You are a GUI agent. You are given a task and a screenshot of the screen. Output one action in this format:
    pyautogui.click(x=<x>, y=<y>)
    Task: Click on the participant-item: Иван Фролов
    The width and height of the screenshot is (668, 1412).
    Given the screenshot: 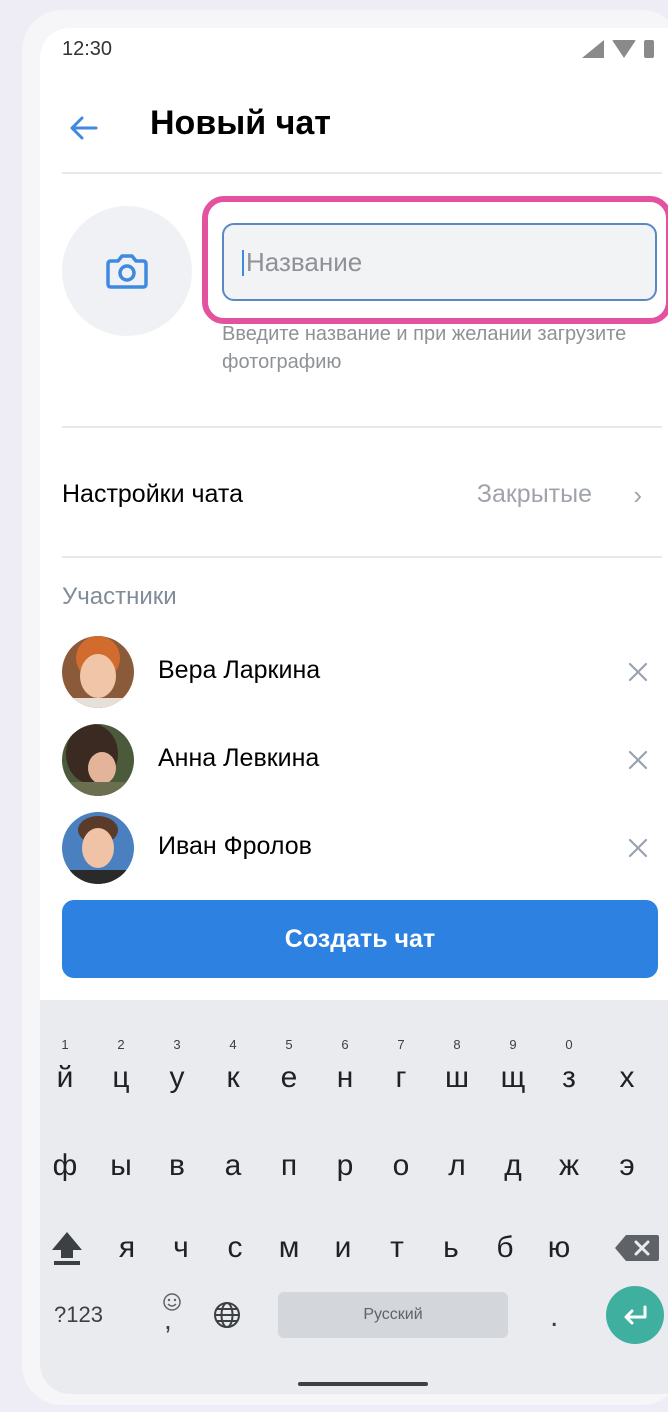 What is the action you would take?
    pyautogui.click(x=354, y=852)
    